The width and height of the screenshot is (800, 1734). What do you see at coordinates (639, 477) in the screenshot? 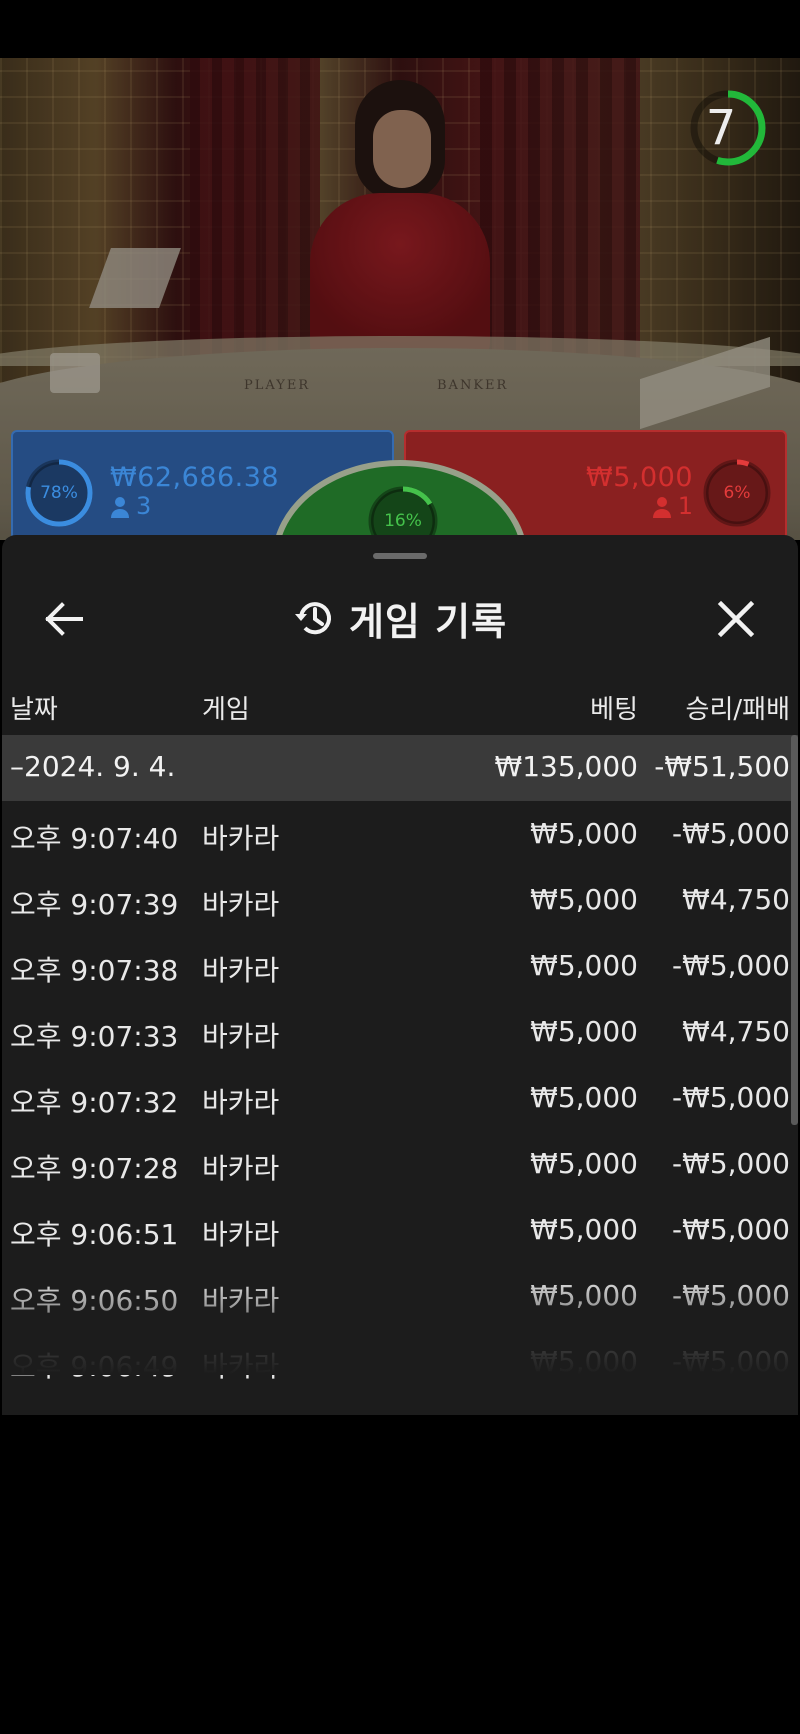
I see `banker-bet-total: ₩5,000` at bounding box center [639, 477].